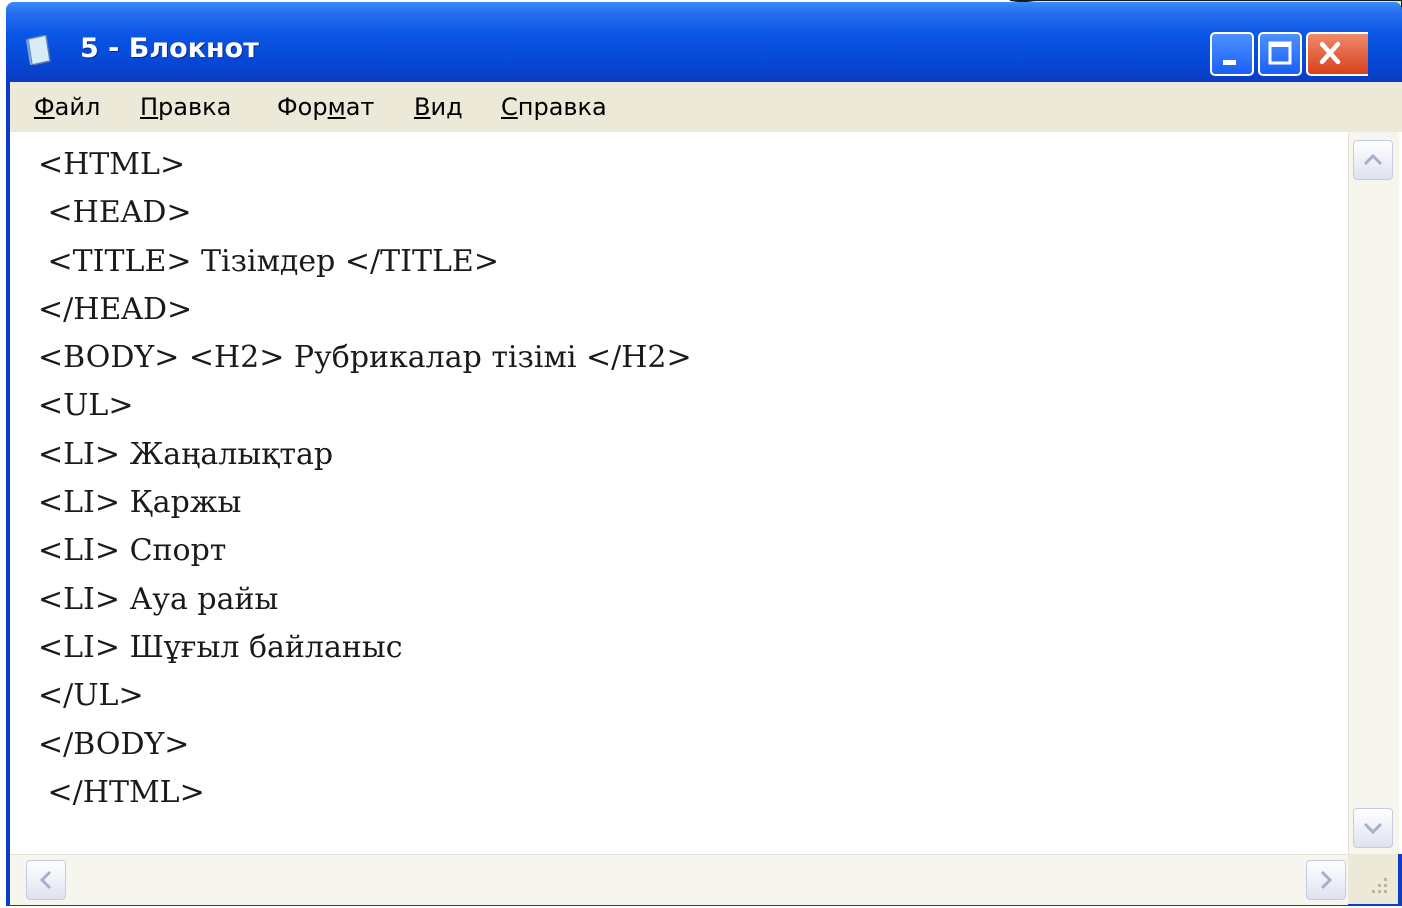  Describe the element at coordinates (185, 107) in the screenshot. I see `menu-edit: Правка` at that location.